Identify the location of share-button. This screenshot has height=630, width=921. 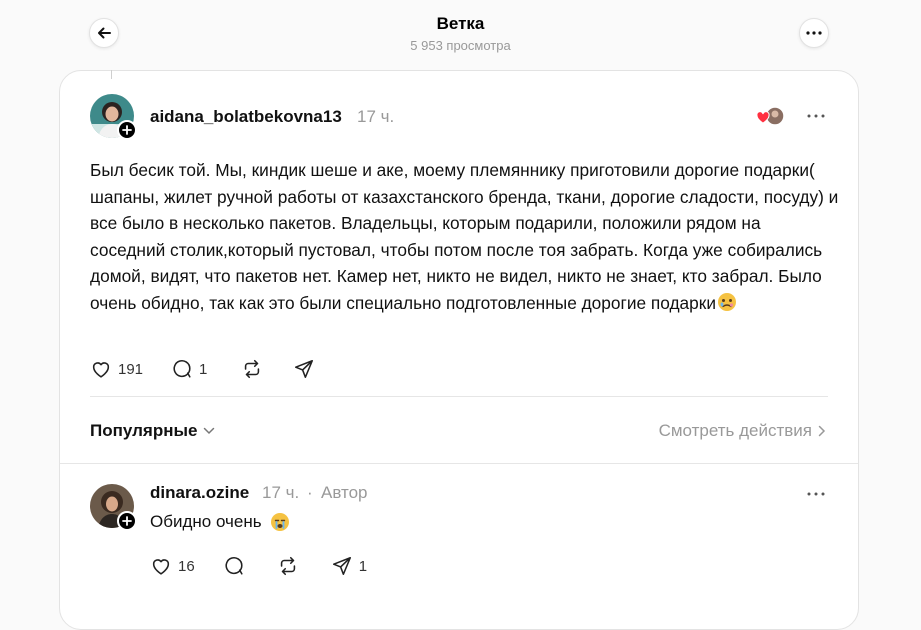
(304, 369).